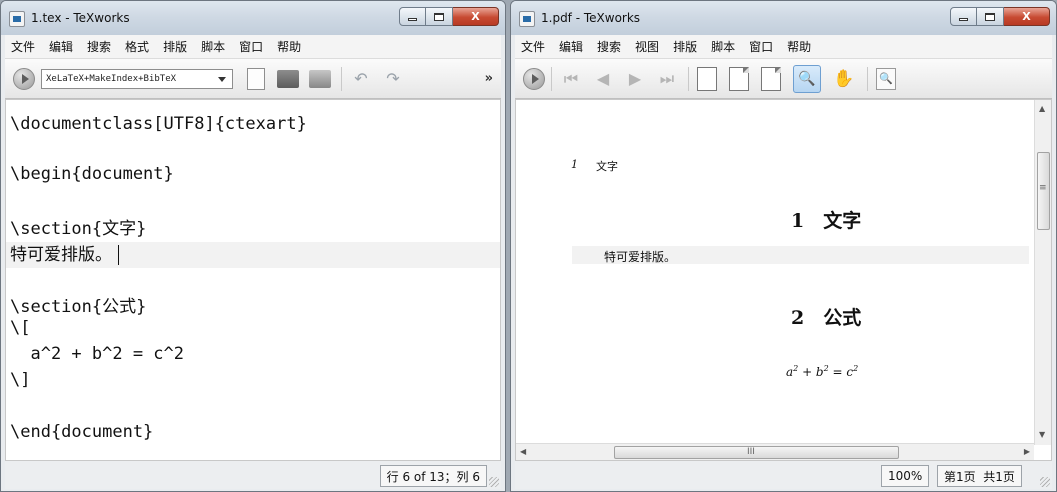 The width and height of the screenshot is (1057, 492). What do you see at coordinates (783, 475) in the screenshot?
I see `viewer-statusbar: 100% 第1页 共1页` at bounding box center [783, 475].